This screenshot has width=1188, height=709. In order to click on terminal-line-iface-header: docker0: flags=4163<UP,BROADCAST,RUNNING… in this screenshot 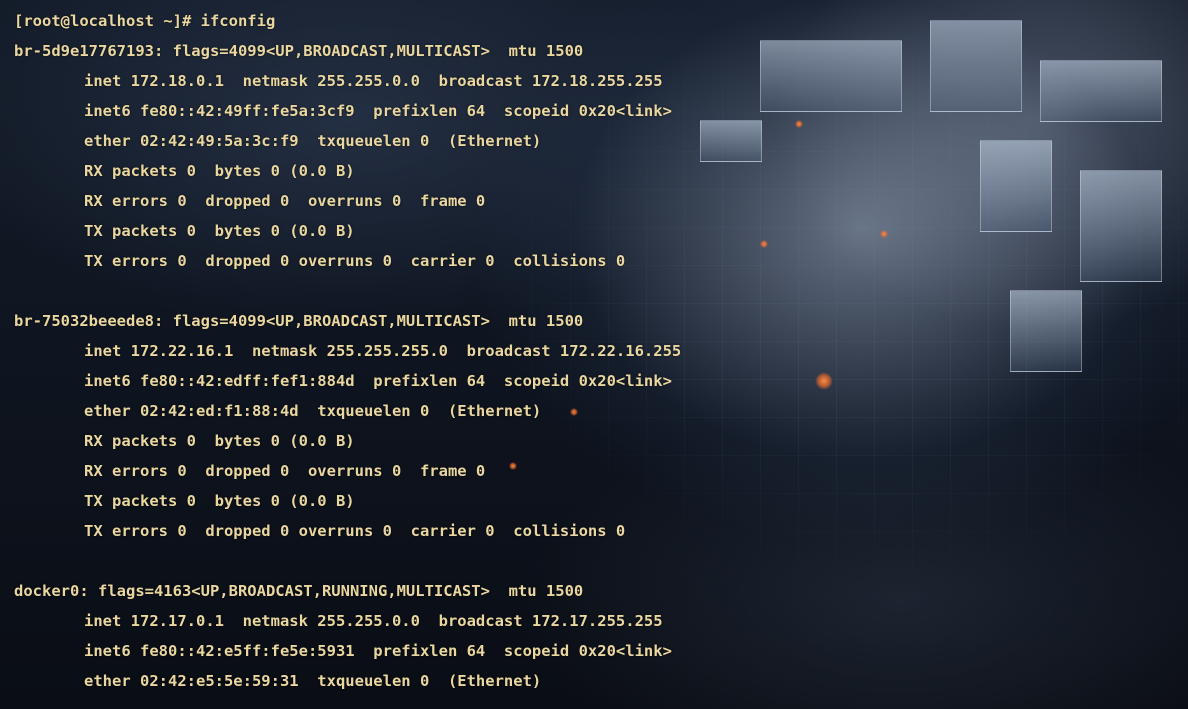, I will do `click(299, 591)`.